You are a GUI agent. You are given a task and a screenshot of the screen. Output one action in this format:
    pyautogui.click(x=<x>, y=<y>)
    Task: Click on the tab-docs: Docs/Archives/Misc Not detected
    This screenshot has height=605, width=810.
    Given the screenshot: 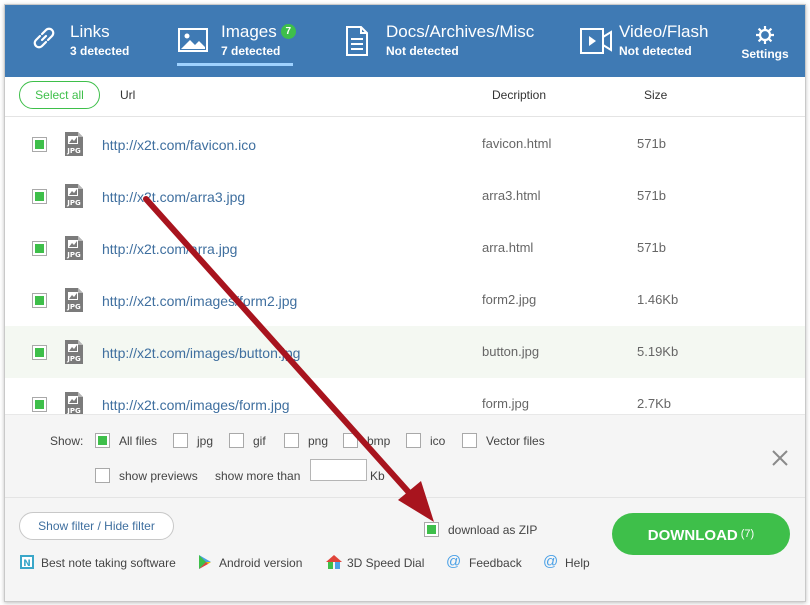 What is the action you would take?
    pyautogui.click(x=437, y=41)
    